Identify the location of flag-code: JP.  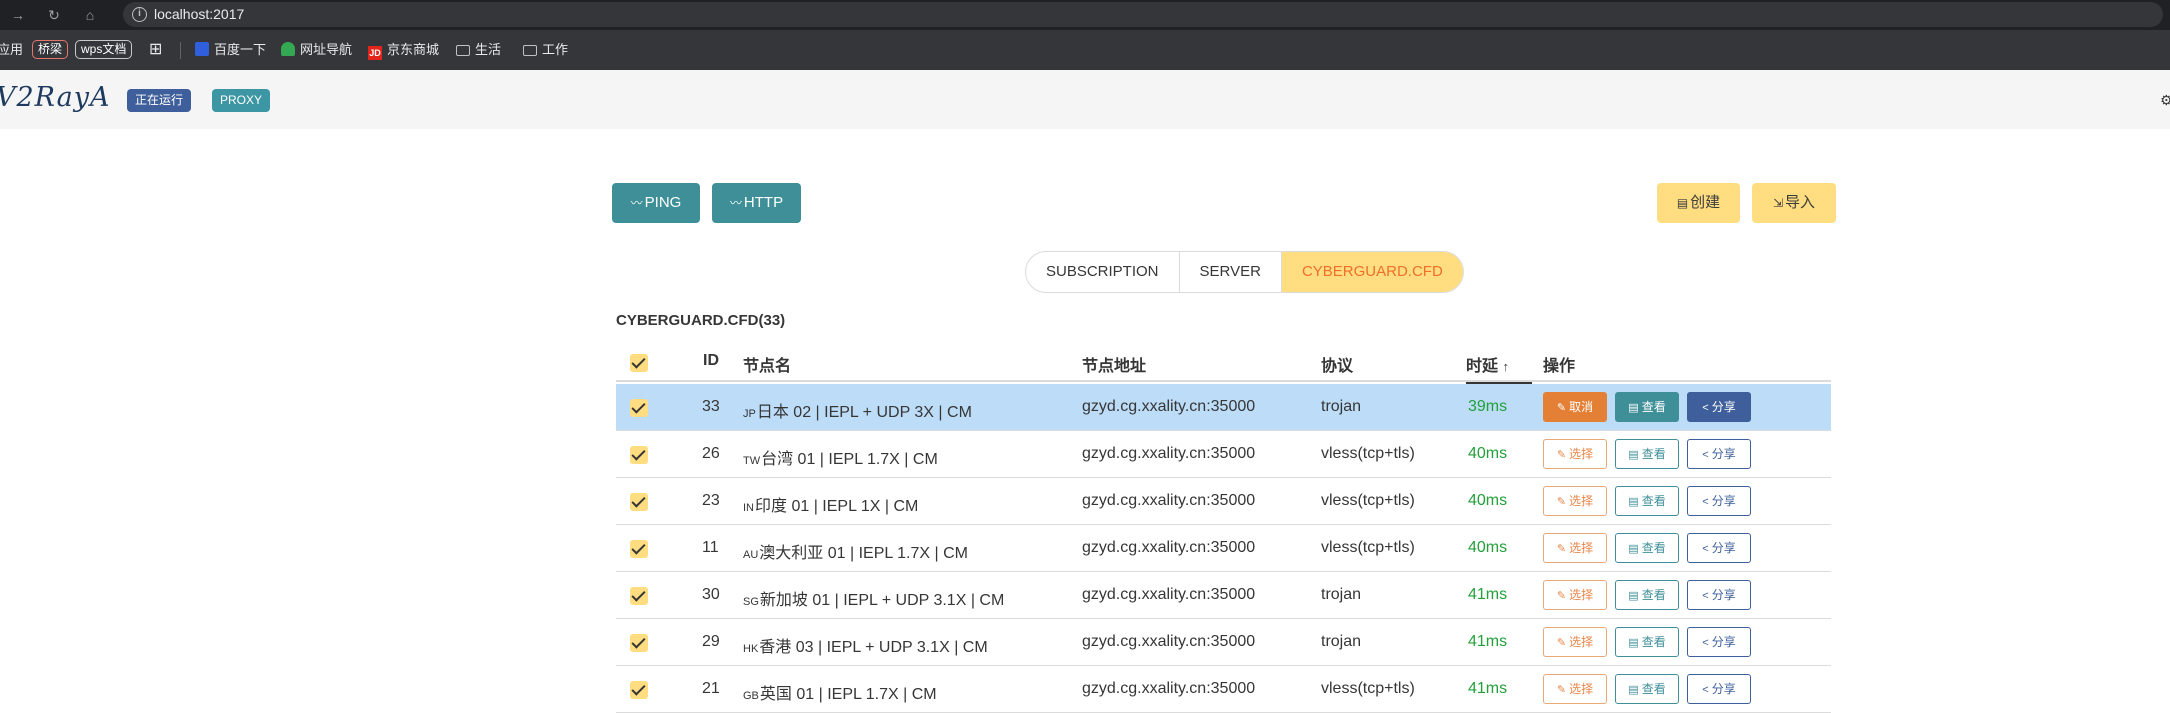
(749, 414).